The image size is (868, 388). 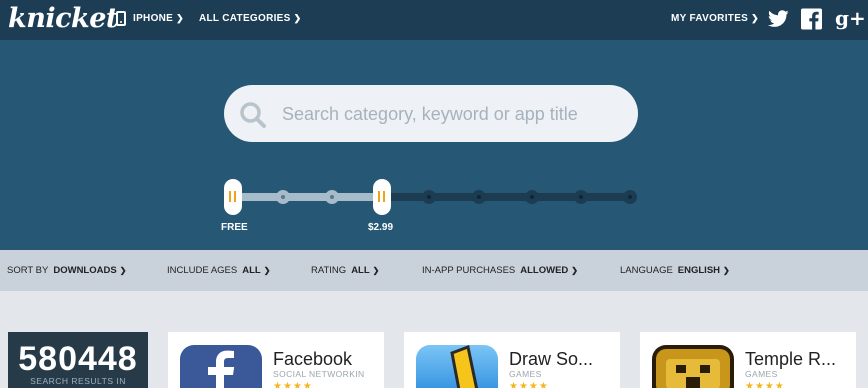 I want to click on include-ages-filter: INCLUDE AGES ALL ❯, so click(x=218, y=270).